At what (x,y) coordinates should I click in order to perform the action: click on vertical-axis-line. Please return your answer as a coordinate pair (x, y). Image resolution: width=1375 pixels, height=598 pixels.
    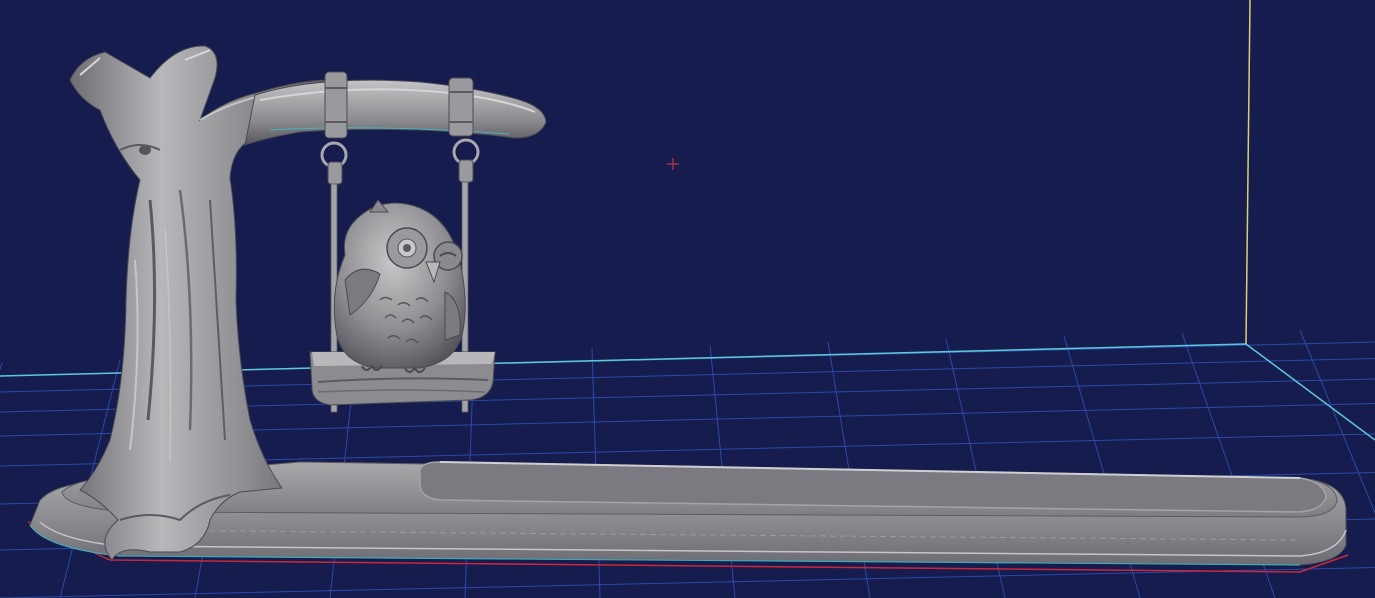
    Looking at the image, I should click on (1248, 172).